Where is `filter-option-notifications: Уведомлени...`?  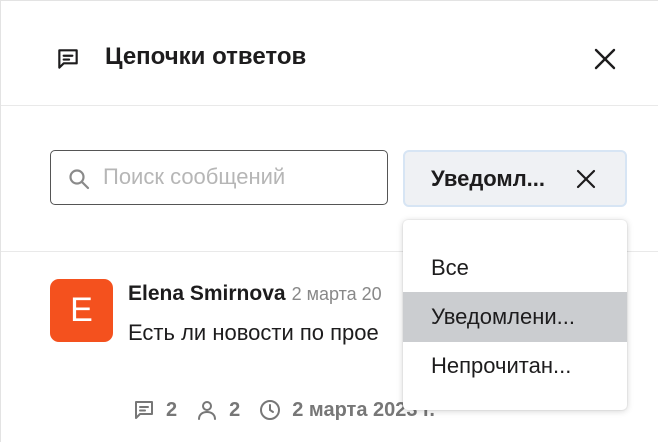 filter-option-notifications: Уведомлени... is located at coordinates (515, 317).